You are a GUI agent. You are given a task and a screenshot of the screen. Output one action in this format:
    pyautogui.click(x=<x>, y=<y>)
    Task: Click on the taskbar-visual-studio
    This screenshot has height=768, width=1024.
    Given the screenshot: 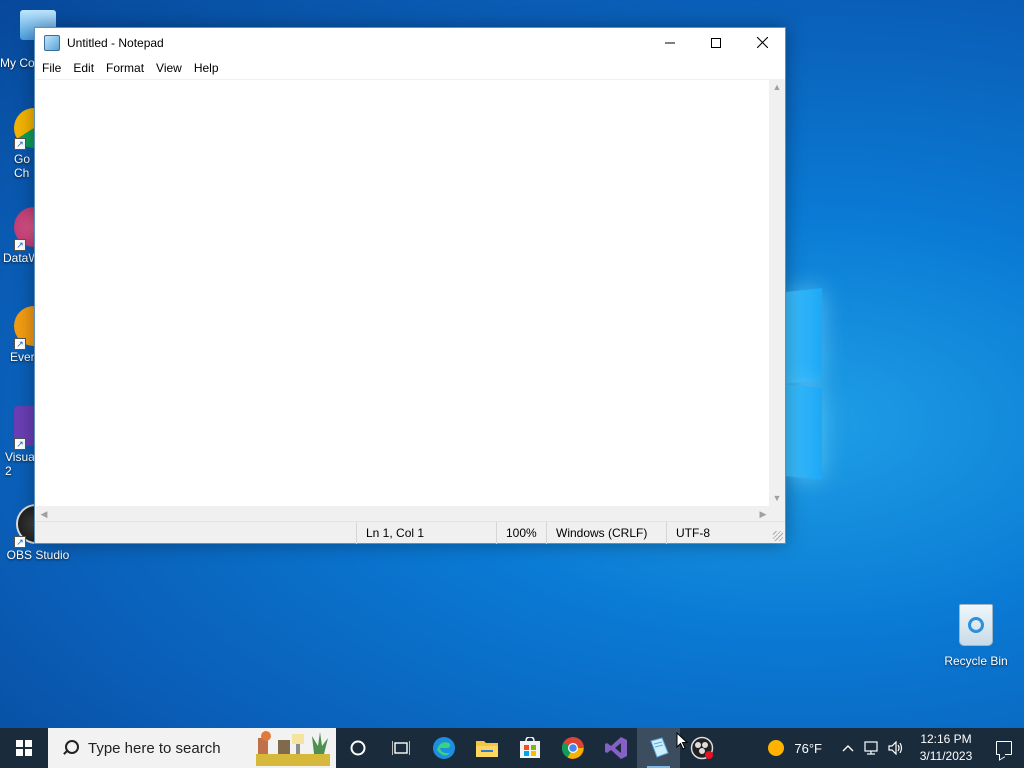 What is the action you would take?
    pyautogui.click(x=615, y=748)
    